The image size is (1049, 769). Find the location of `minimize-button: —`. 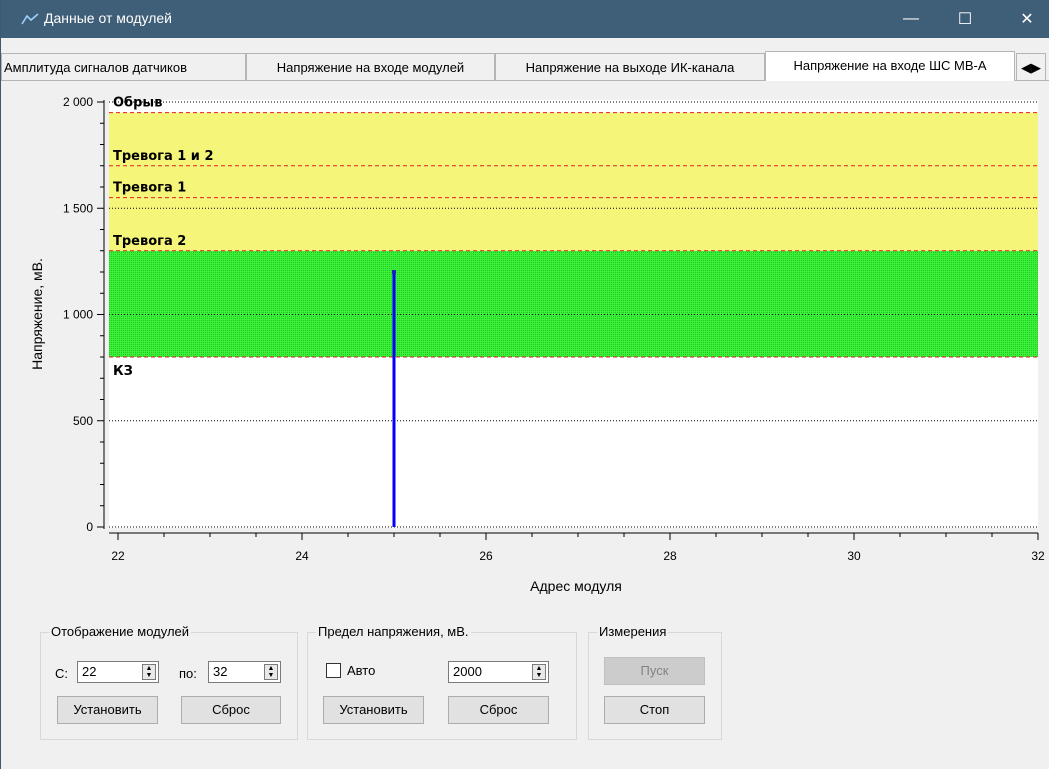

minimize-button: — is located at coordinates (911, 19).